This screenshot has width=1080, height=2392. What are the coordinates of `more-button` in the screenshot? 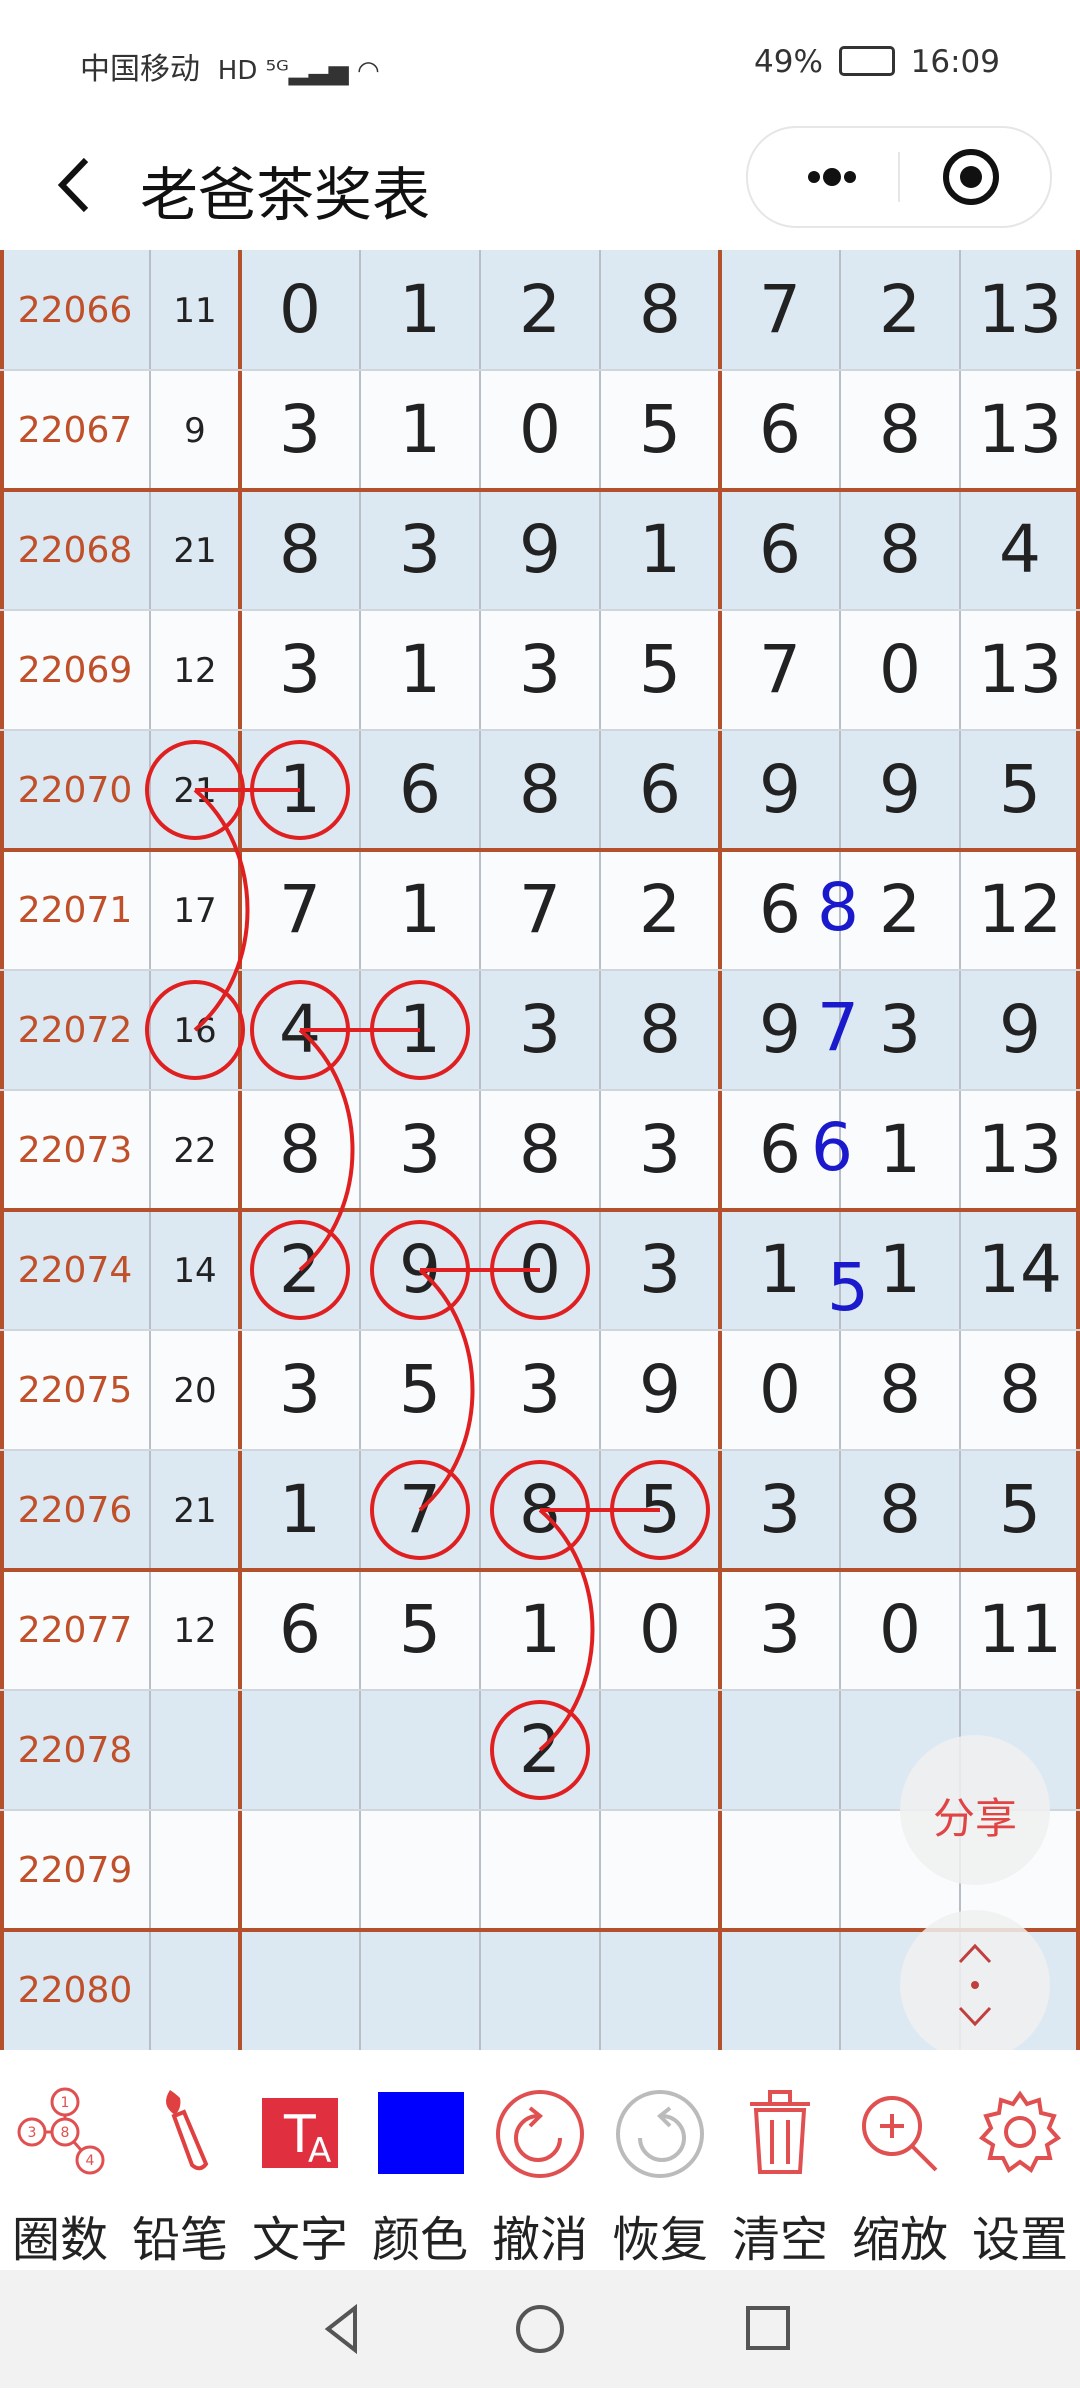 It's located at (828, 177).